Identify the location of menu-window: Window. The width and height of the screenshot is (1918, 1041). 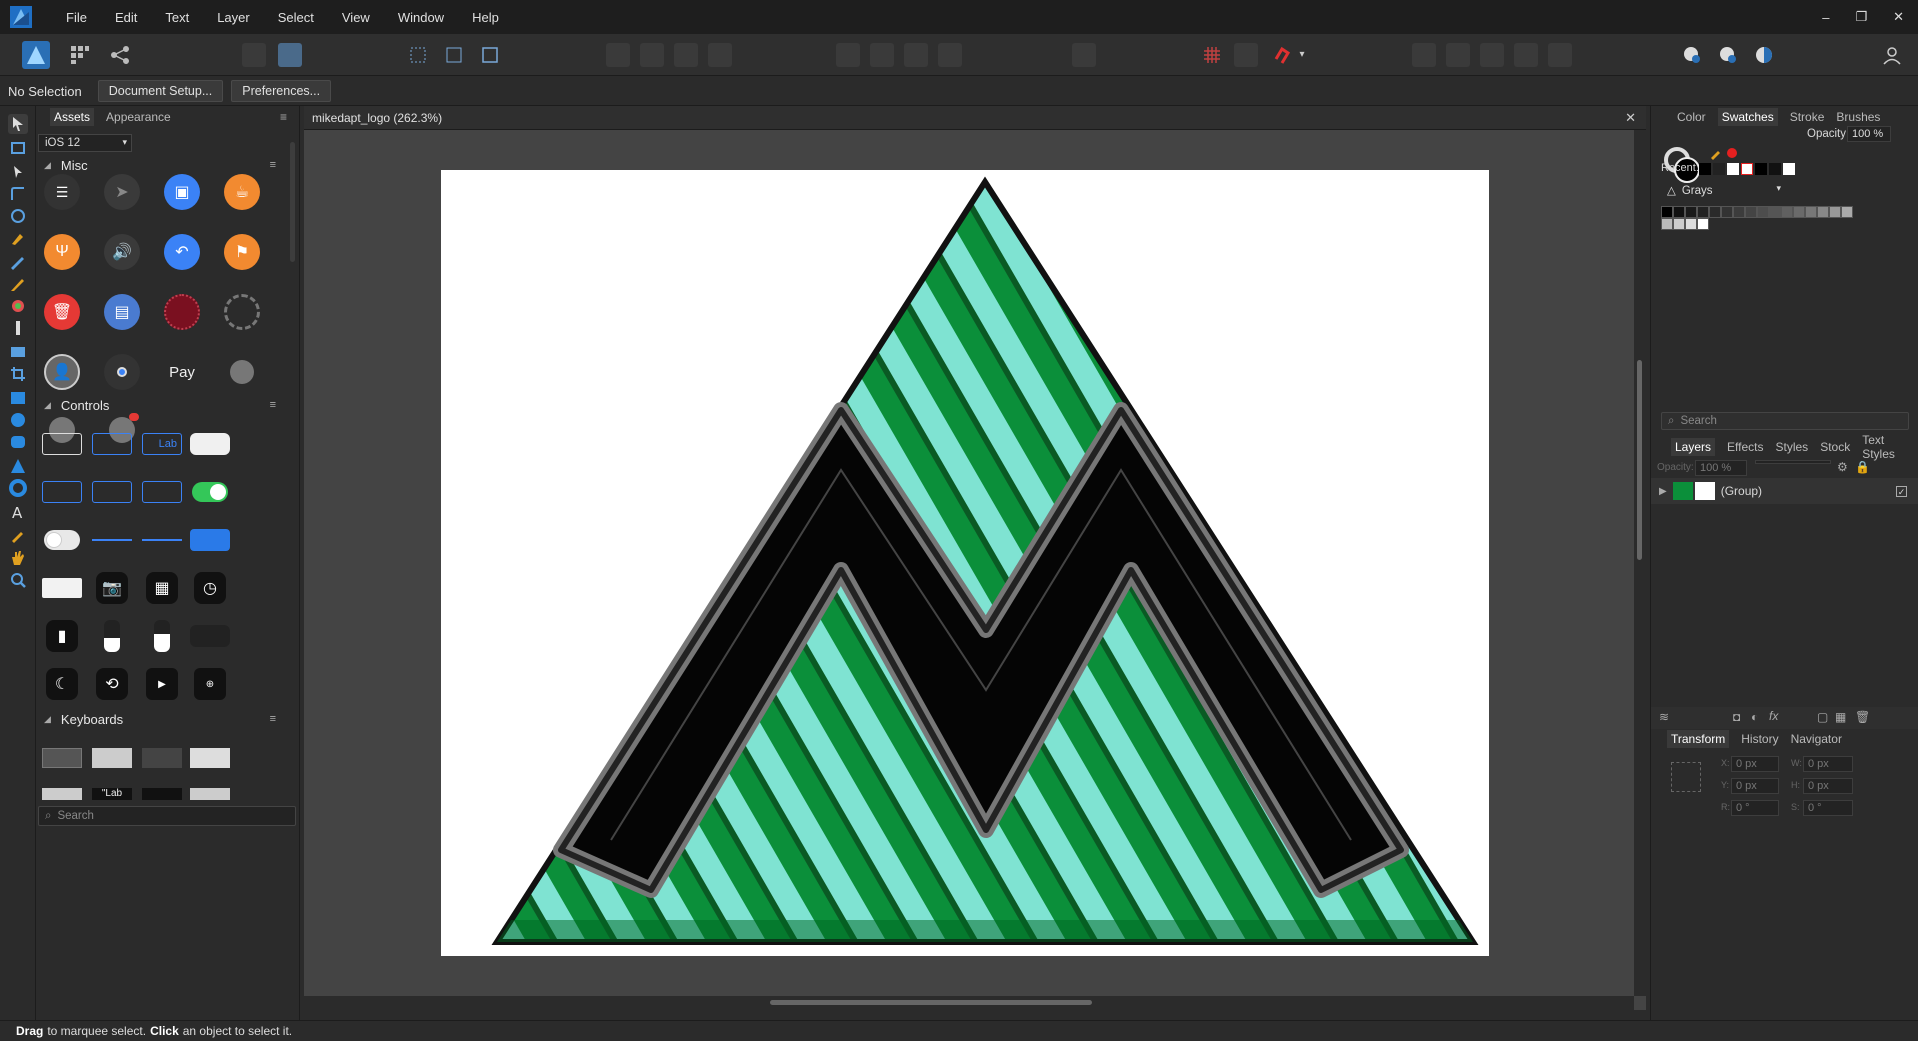
(421, 17).